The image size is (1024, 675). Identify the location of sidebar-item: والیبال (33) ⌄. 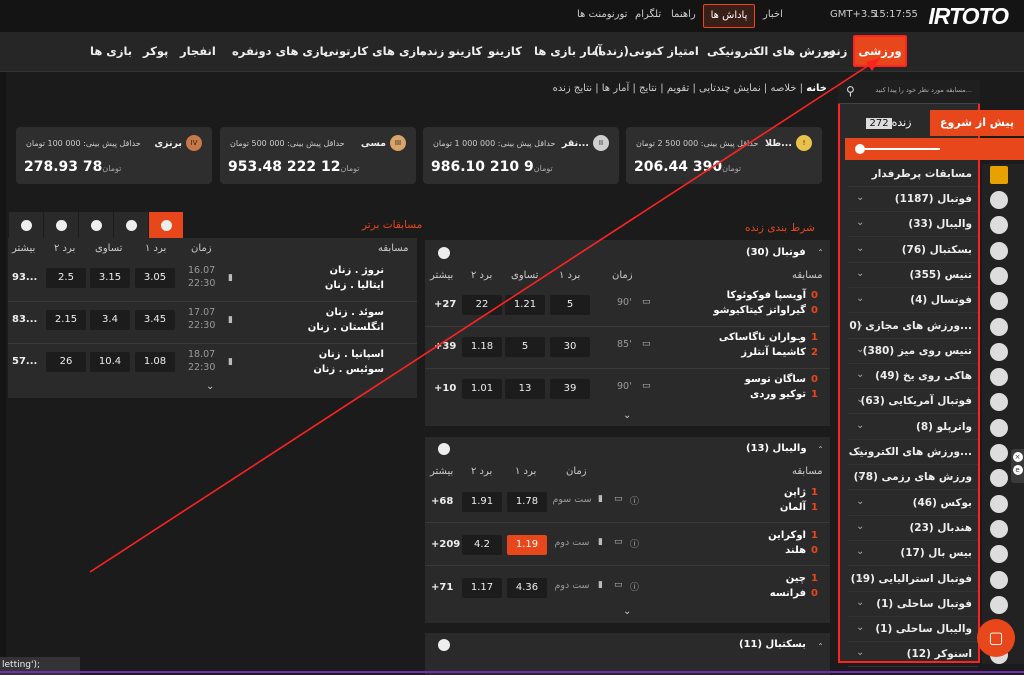
(913, 225).